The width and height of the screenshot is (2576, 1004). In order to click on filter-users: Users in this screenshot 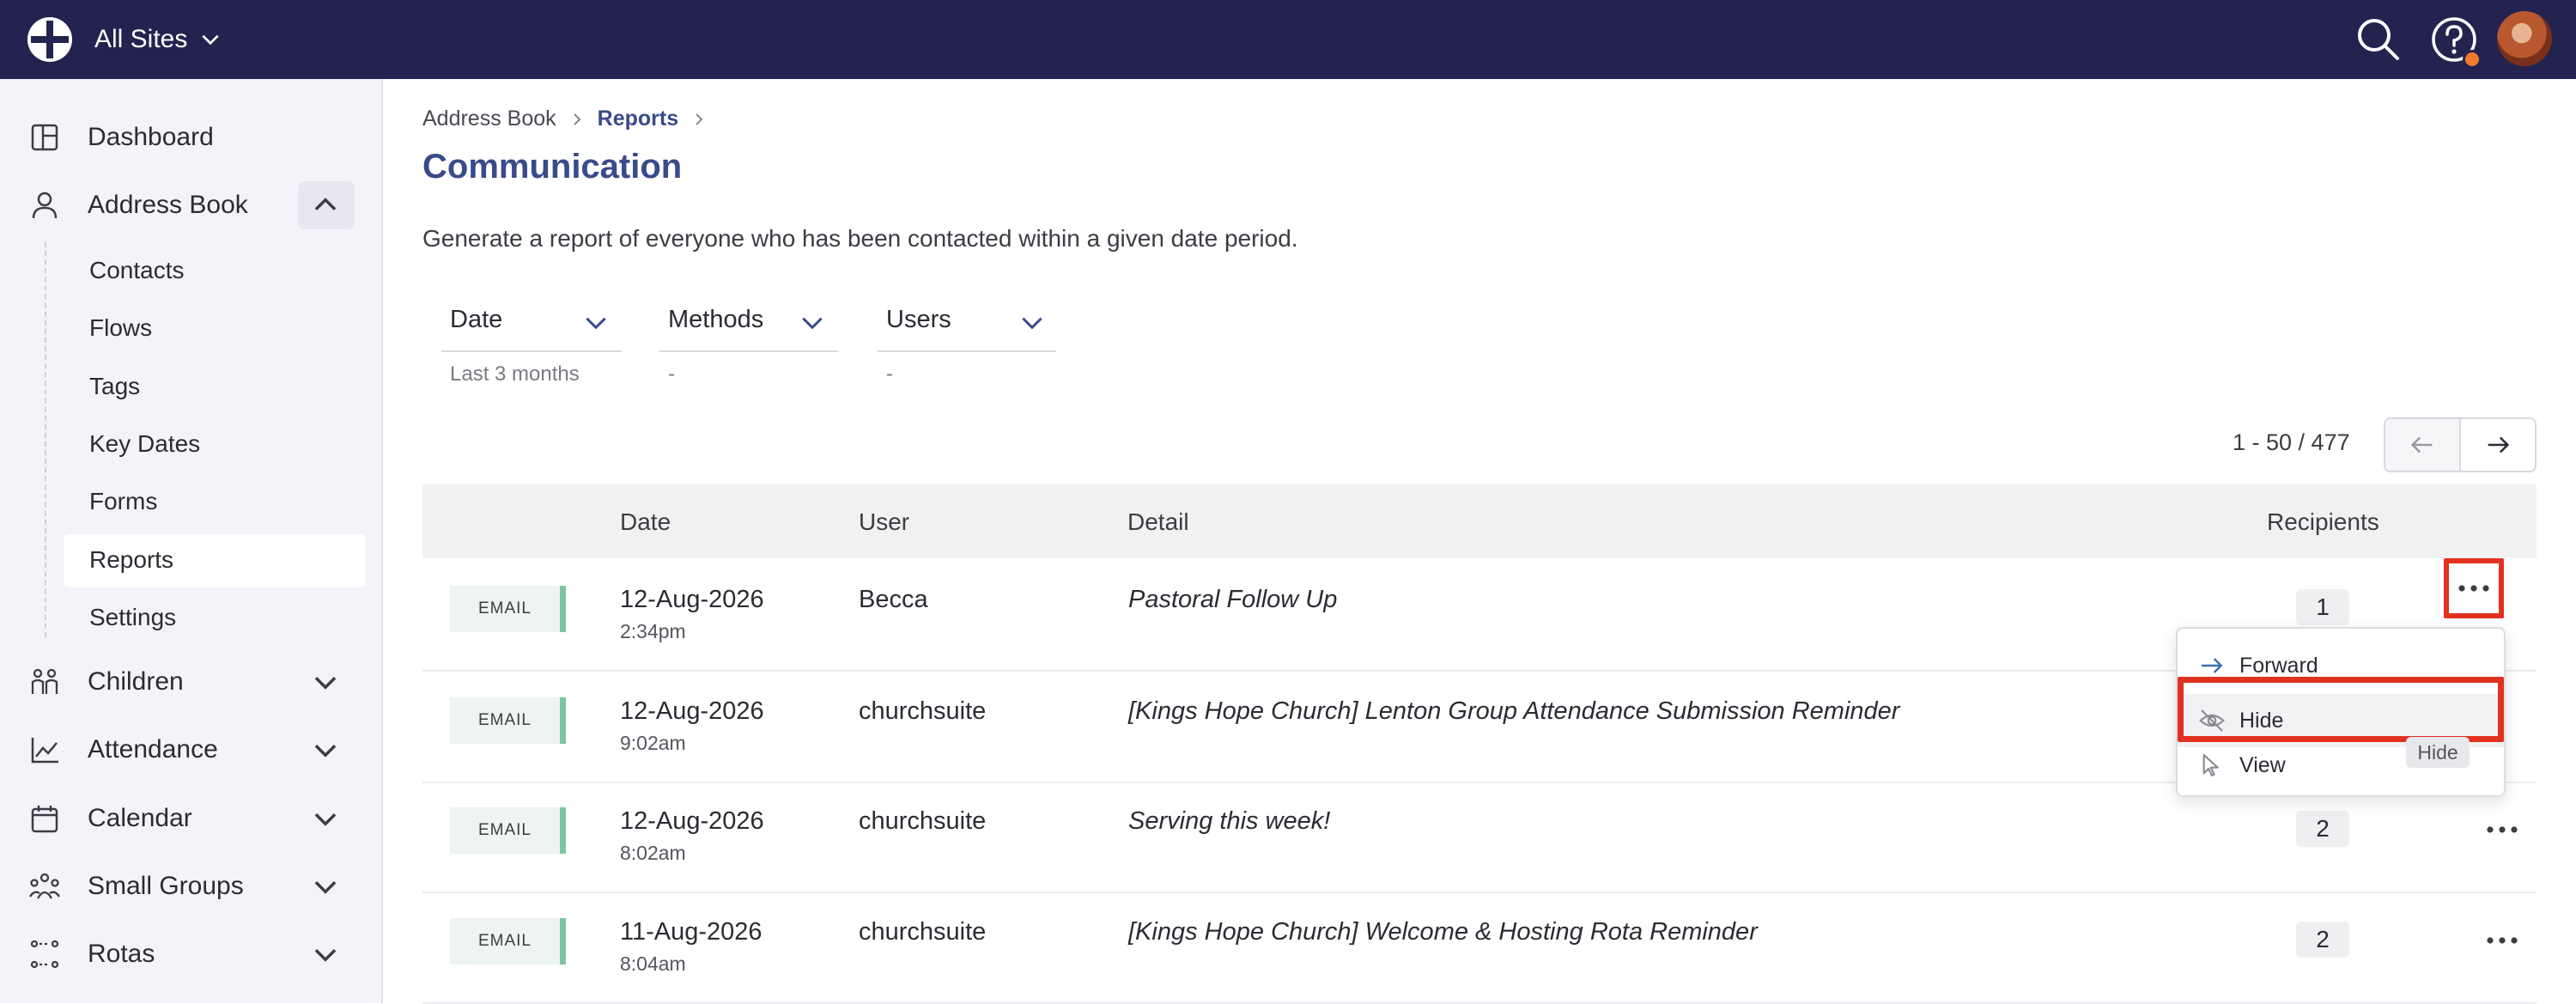, I will do `click(967, 323)`.